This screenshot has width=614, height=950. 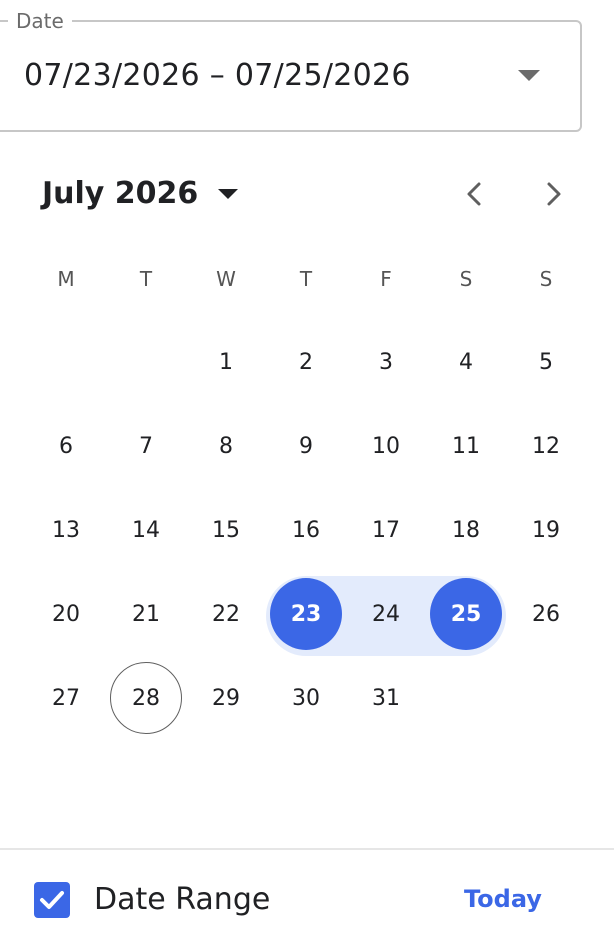 What do you see at coordinates (529, 75) in the screenshot?
I see `triangle-down-icon` at bounding box center [529, 75].